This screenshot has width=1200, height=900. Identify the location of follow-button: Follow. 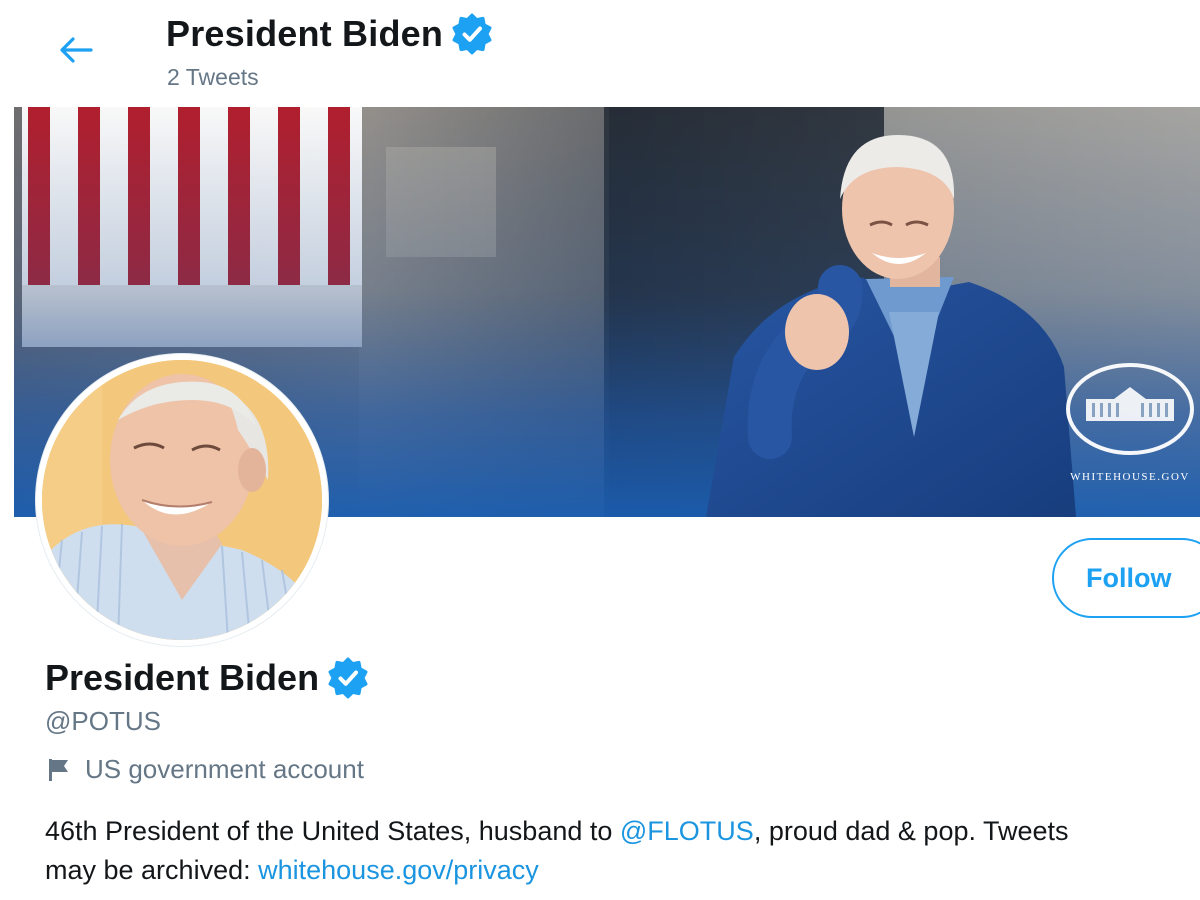
(1126, 578).